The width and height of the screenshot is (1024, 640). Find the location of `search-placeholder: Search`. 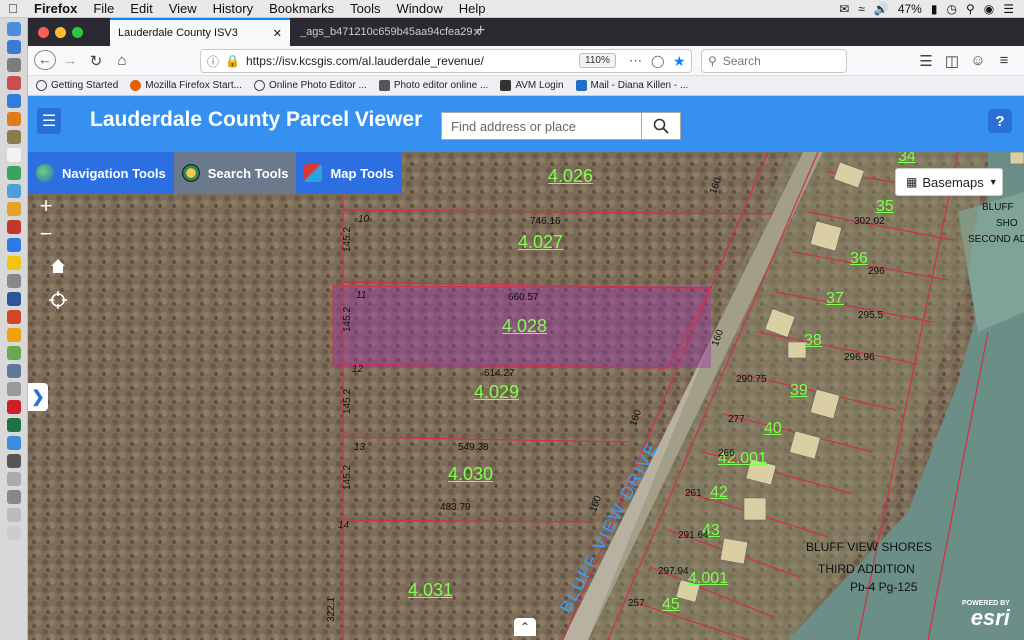

search-placeholder: Search is located at coordinates (741, 61).